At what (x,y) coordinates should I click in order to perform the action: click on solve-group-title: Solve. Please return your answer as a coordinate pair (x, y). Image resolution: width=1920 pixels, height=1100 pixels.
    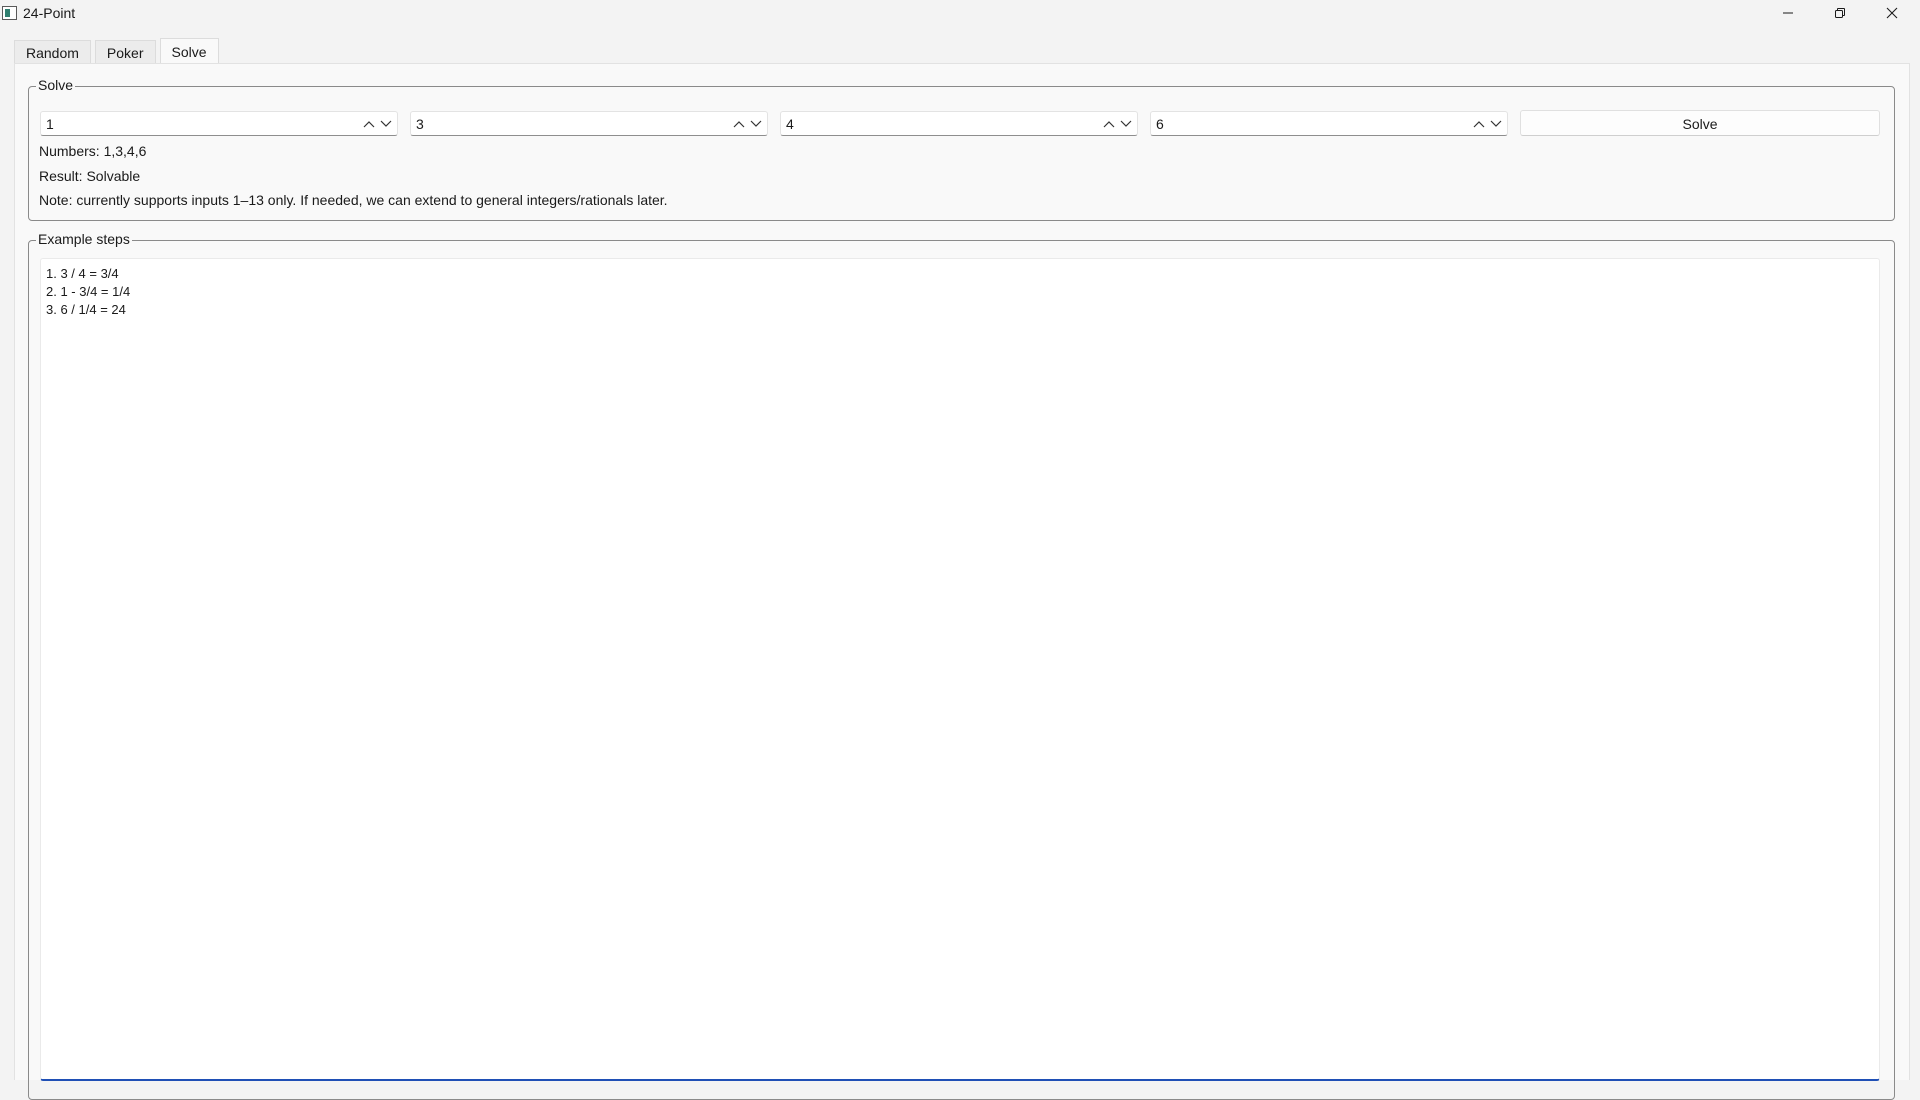
    Looking at the image, I should click on (56, 85).